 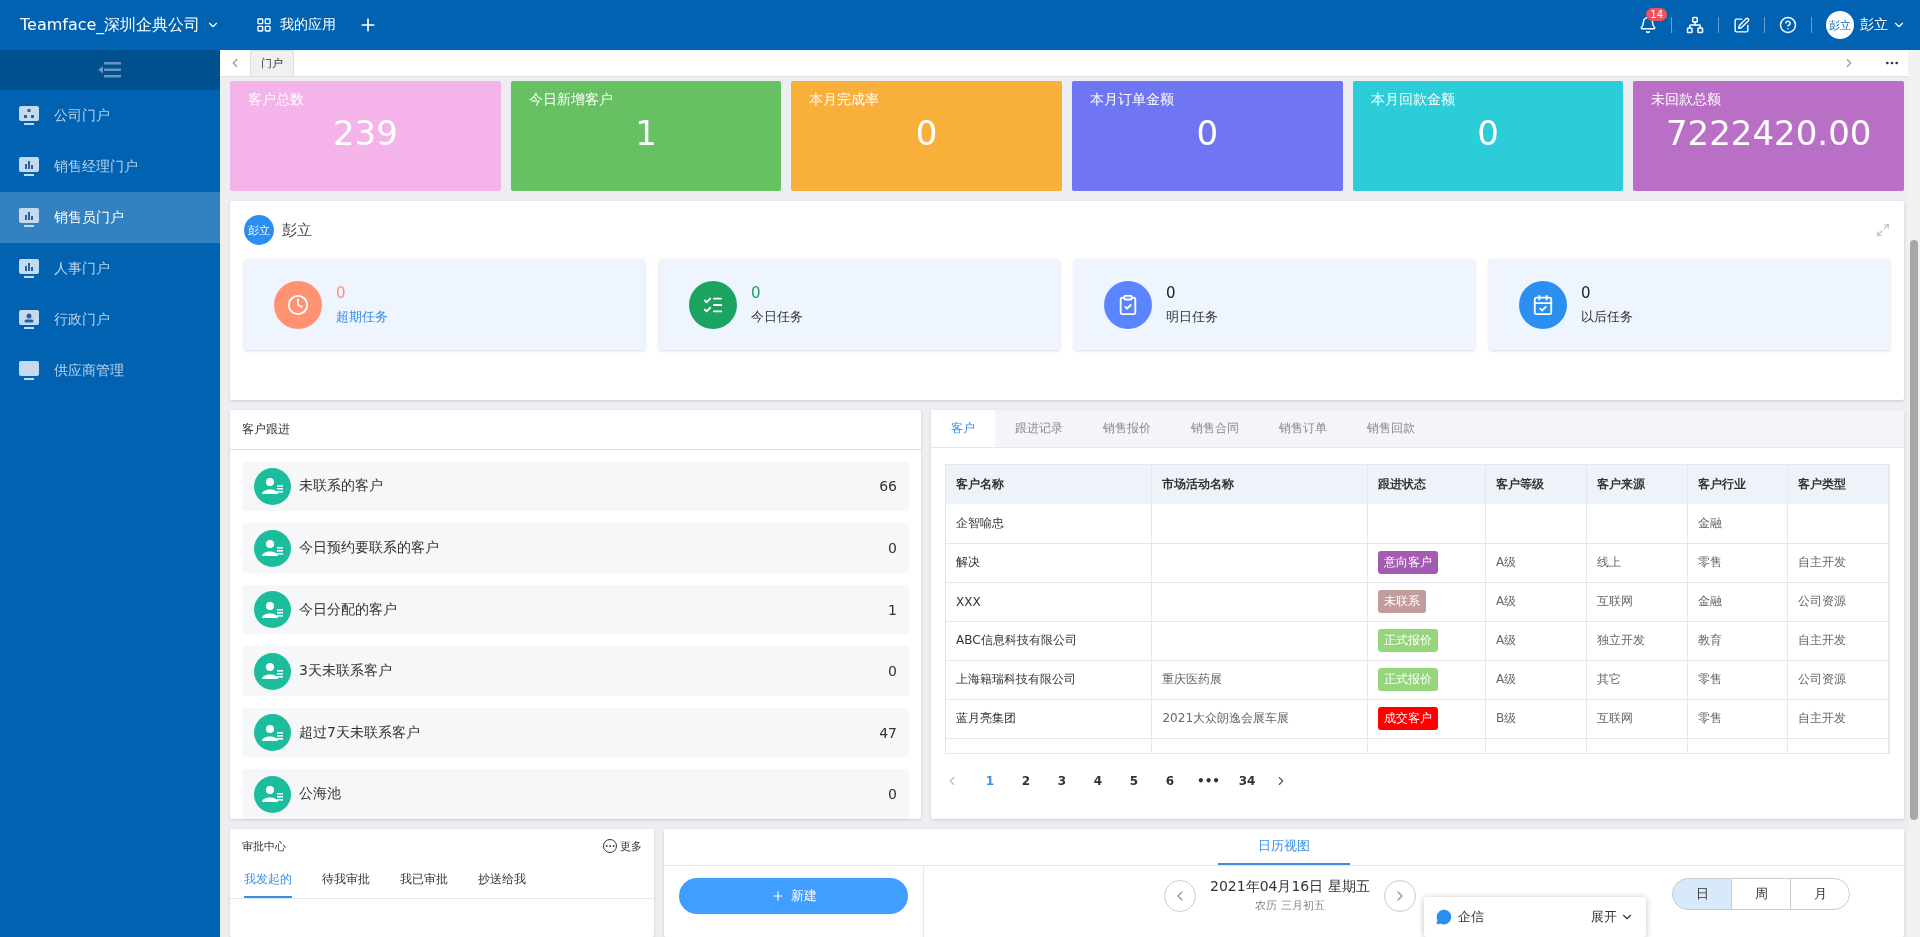 I want to click on next-day-button, so click(x=1399, y=896).